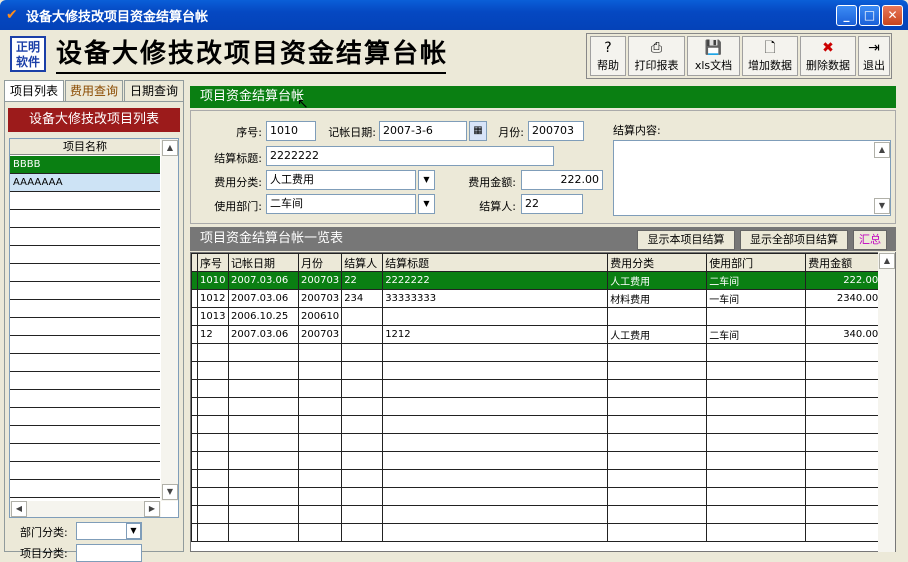 The height and width of the screenshot is (562, 908). What do you see at coordinates (213, 298) in the screenshot?
I see `grid-cell: 1012` at bounding box center [213, 298].